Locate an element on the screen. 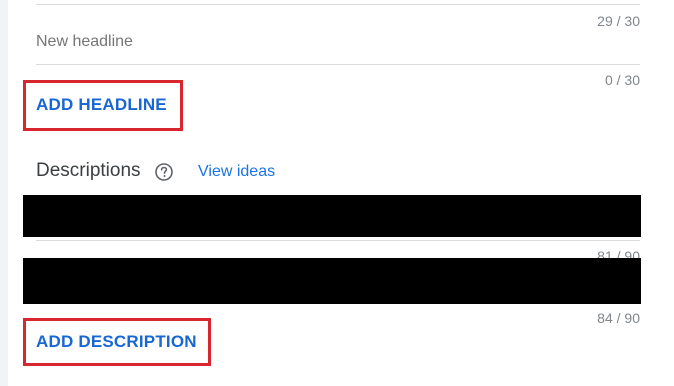  descriptions-title: Descriptions is located at coordinates (88, 170).